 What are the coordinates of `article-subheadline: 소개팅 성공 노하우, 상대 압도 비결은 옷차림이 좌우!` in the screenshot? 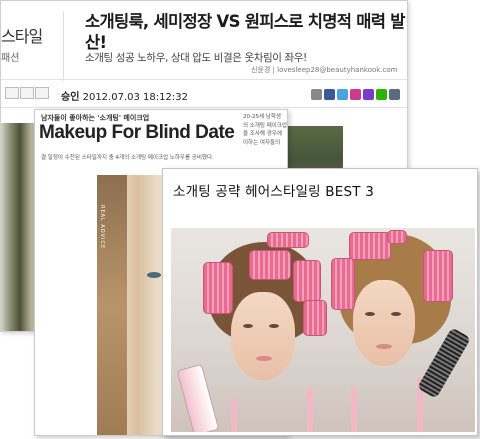 It's located at (196, 58).